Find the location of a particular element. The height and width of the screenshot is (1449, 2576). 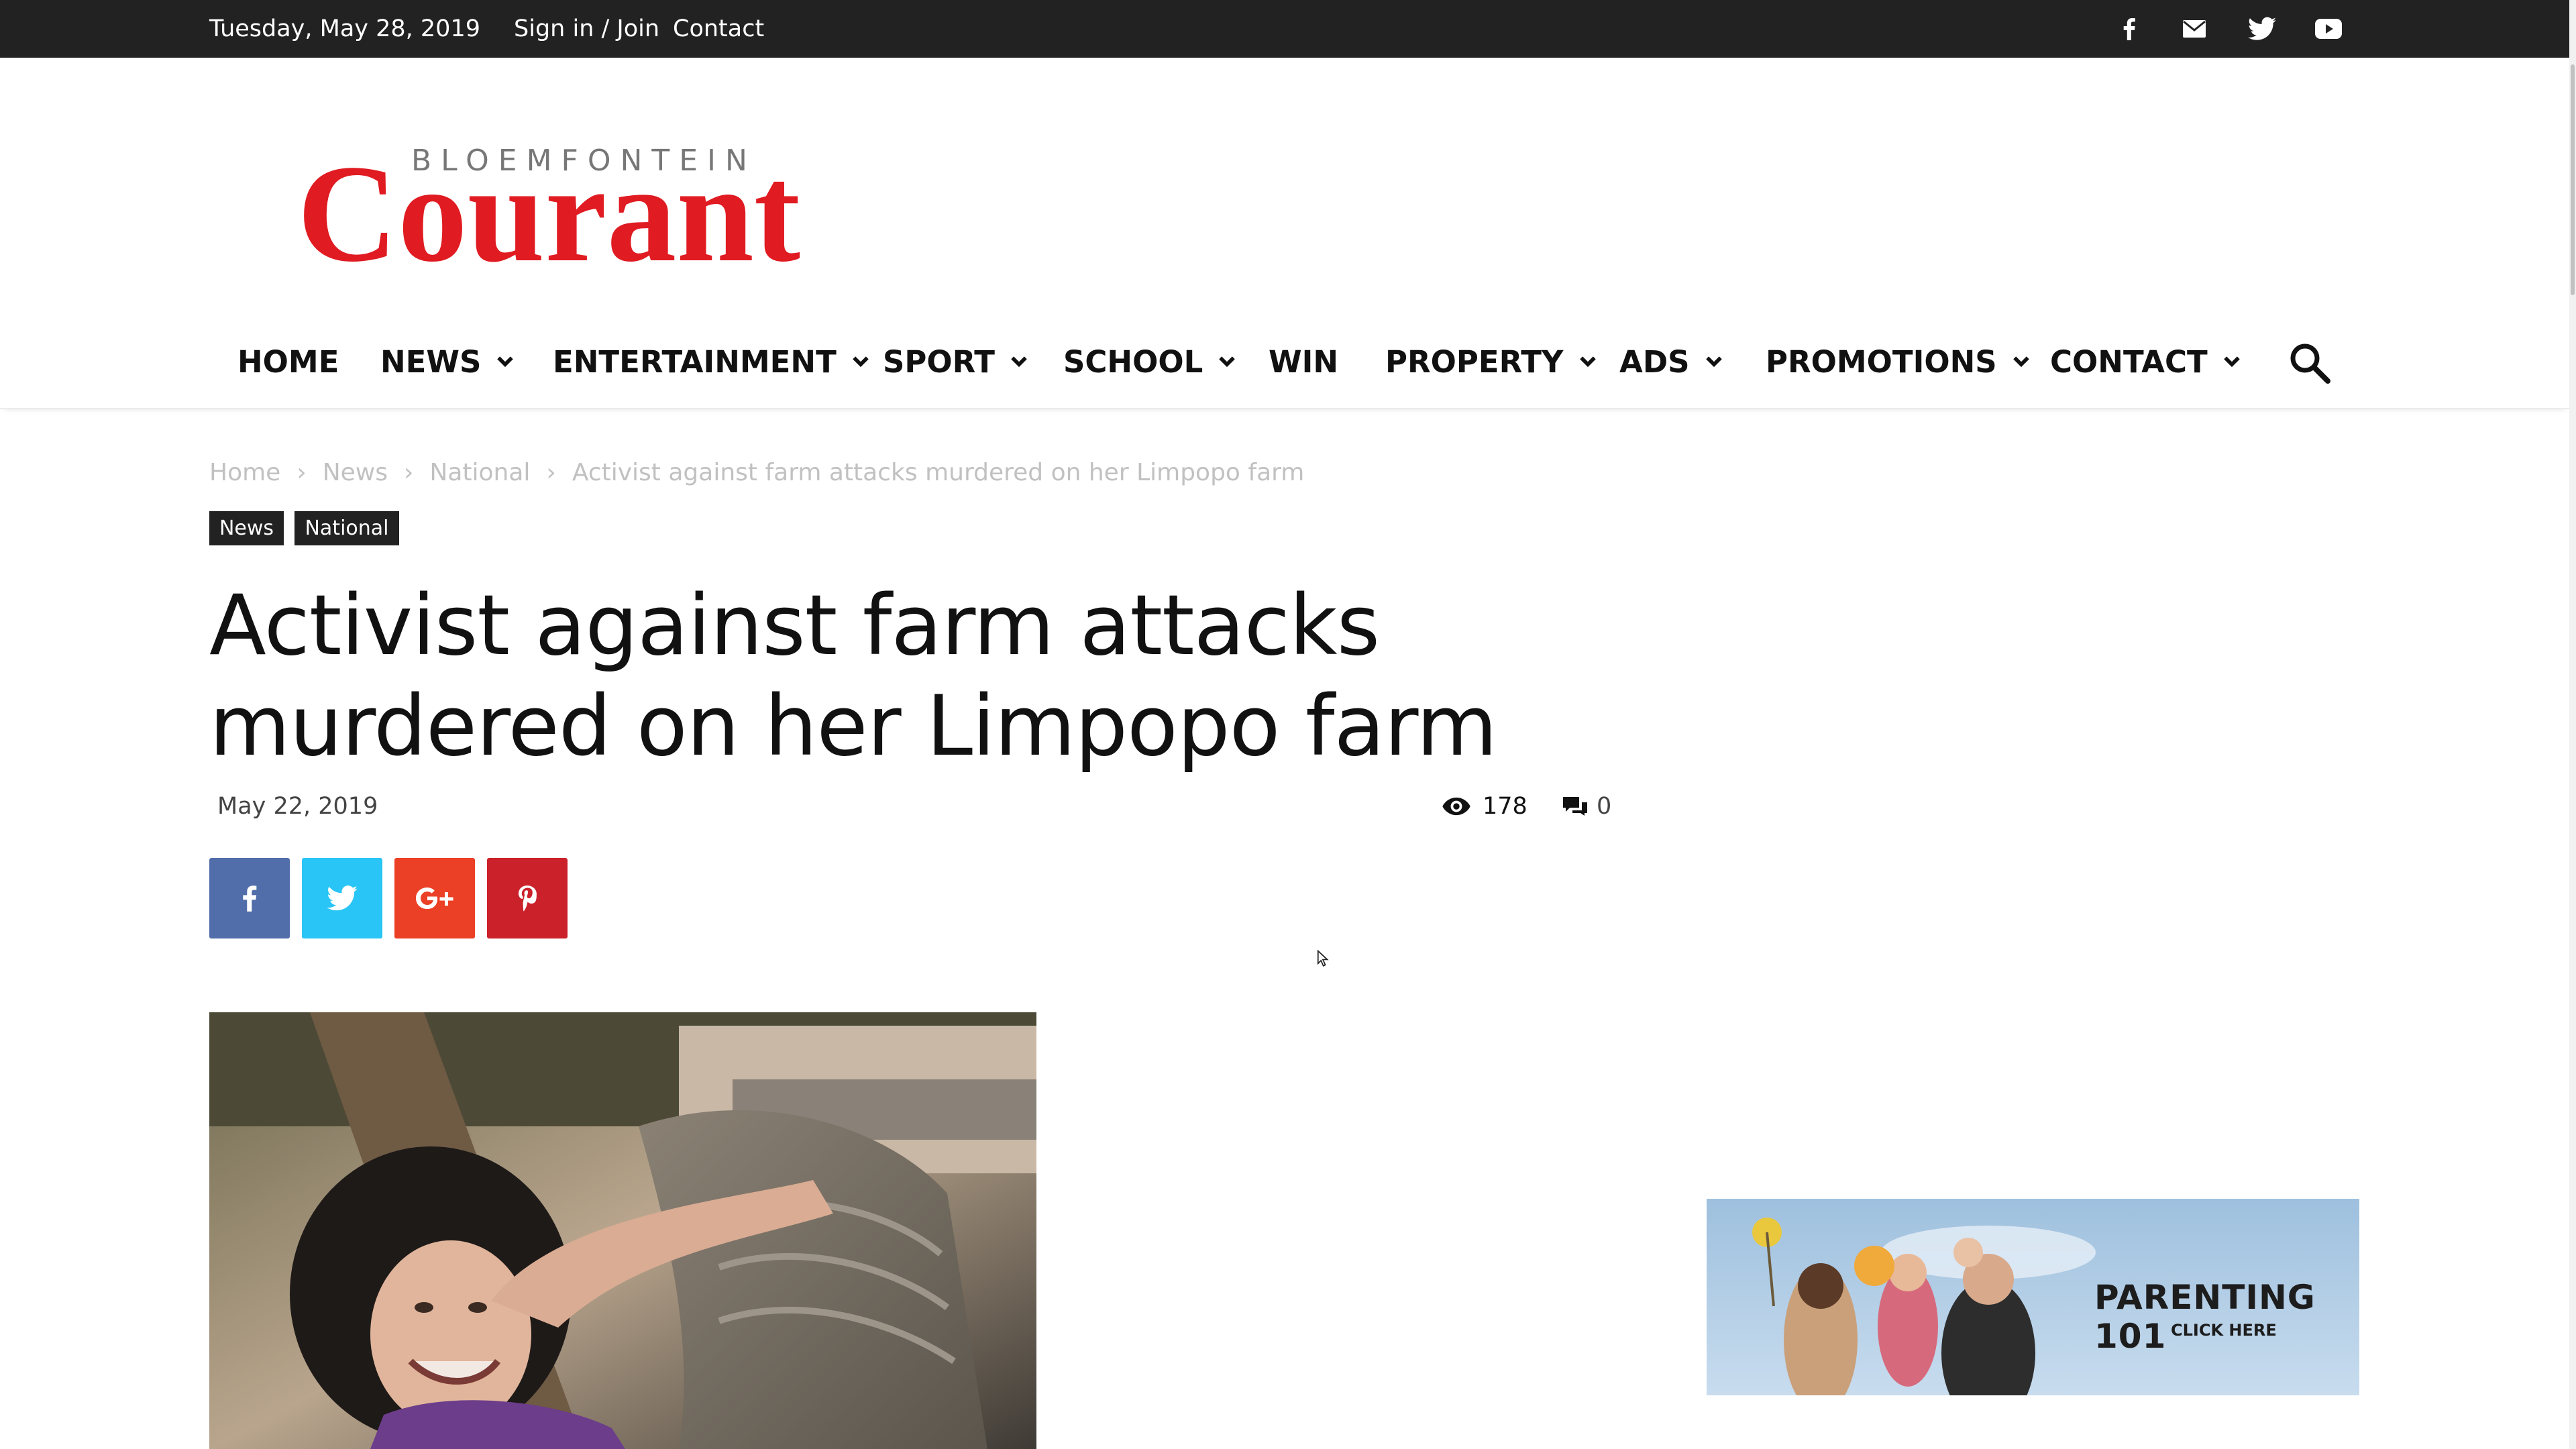

nav-label: NEWS is located at coordinates (431, 361).